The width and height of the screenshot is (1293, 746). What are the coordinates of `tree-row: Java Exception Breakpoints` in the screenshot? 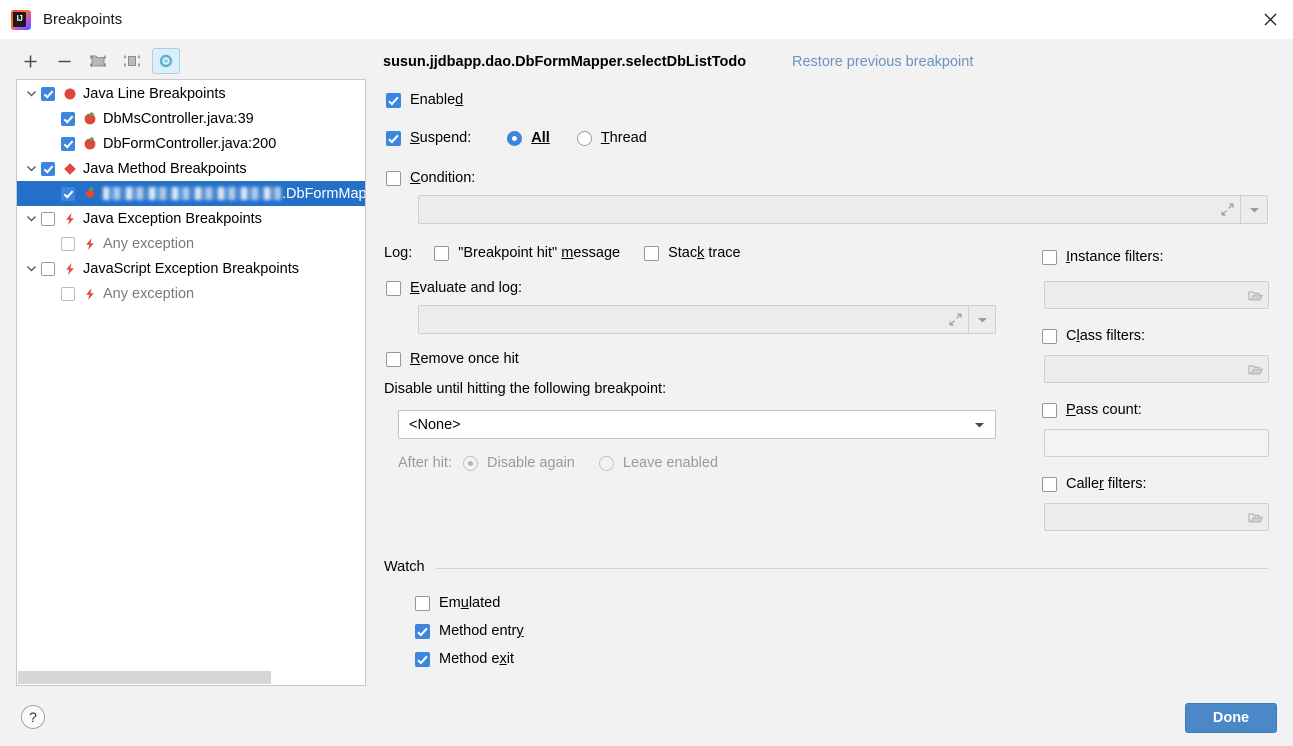 It's located at (191, 218).